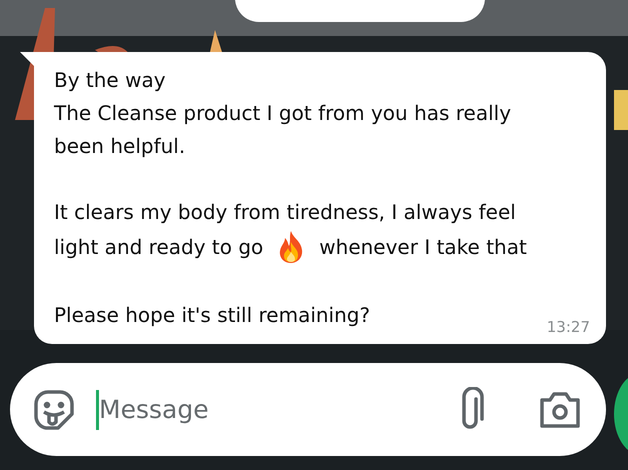 The width and height of the screenshot is (628, 470). I want to click on message-text: Please hope it's still remaining?, so click(212, 315).